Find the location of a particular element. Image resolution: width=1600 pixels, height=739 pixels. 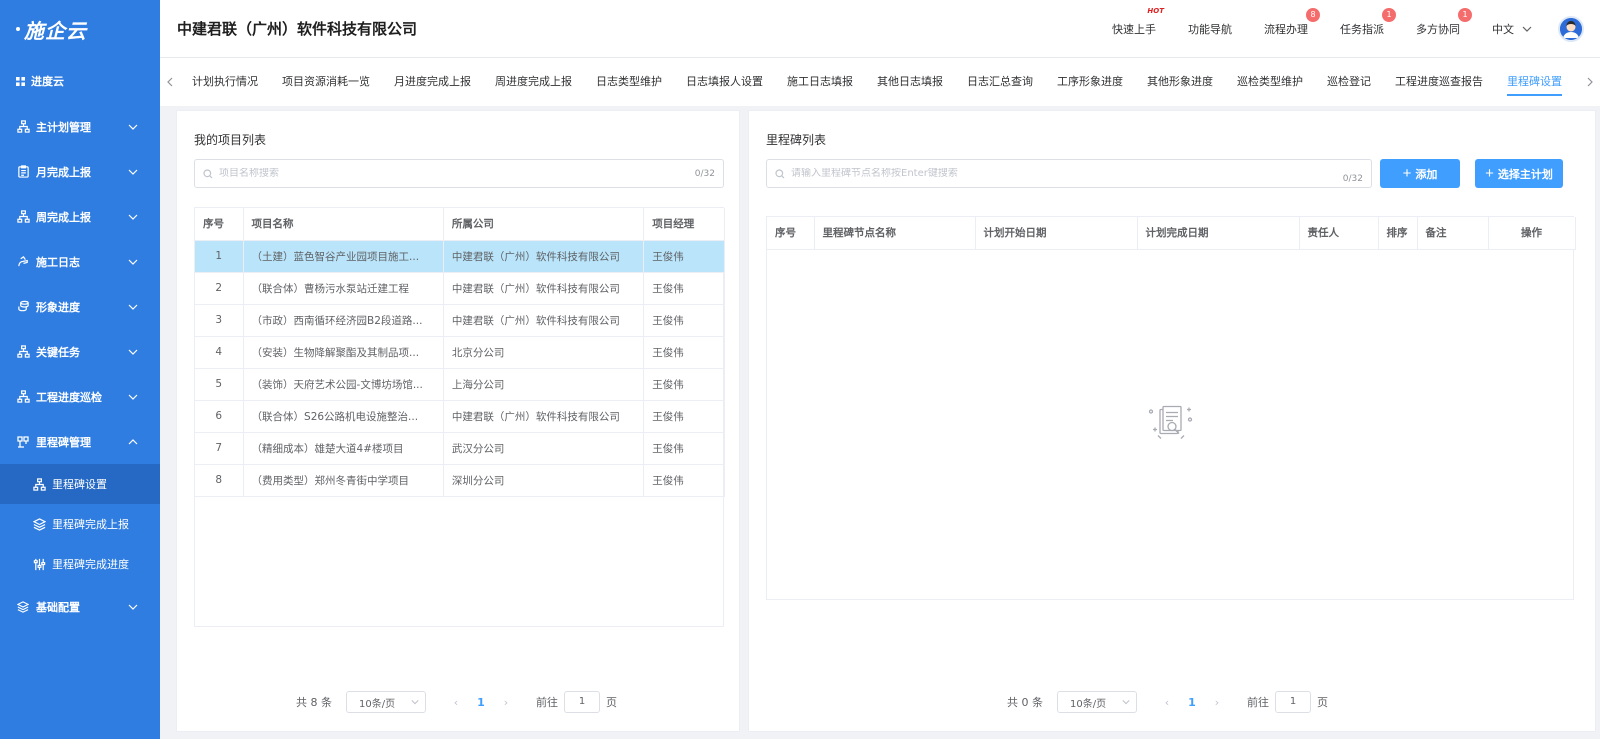

sidebar-item-label: 月完成上报 is located at coordinates (63, 172).